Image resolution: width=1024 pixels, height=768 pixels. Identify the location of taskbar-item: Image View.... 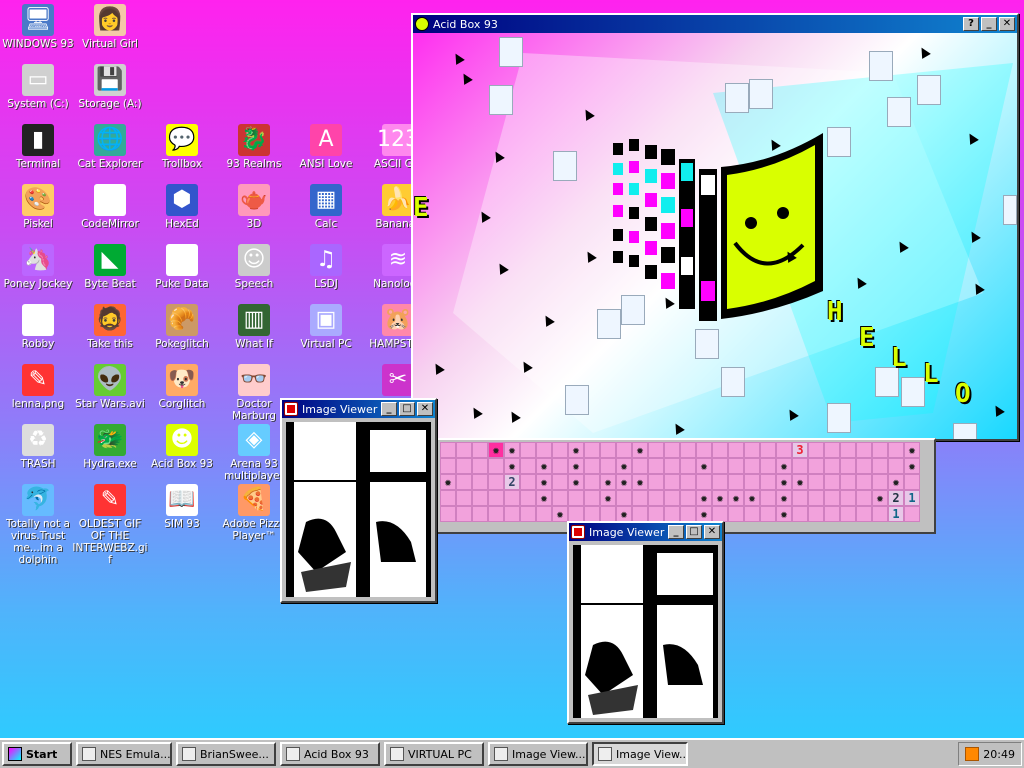
(538, 754).